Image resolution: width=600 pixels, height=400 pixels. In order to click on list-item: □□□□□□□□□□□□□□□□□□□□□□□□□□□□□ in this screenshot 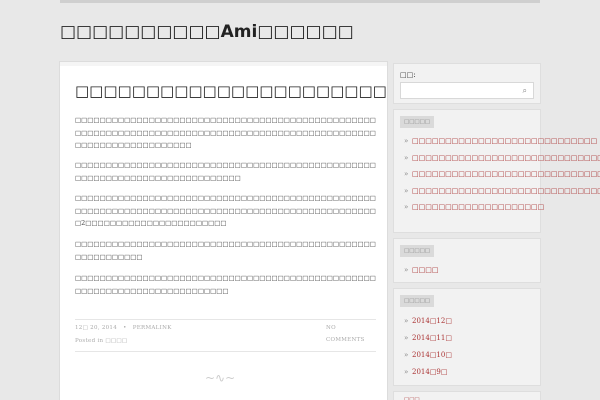, I will do `click(502, 174)`.